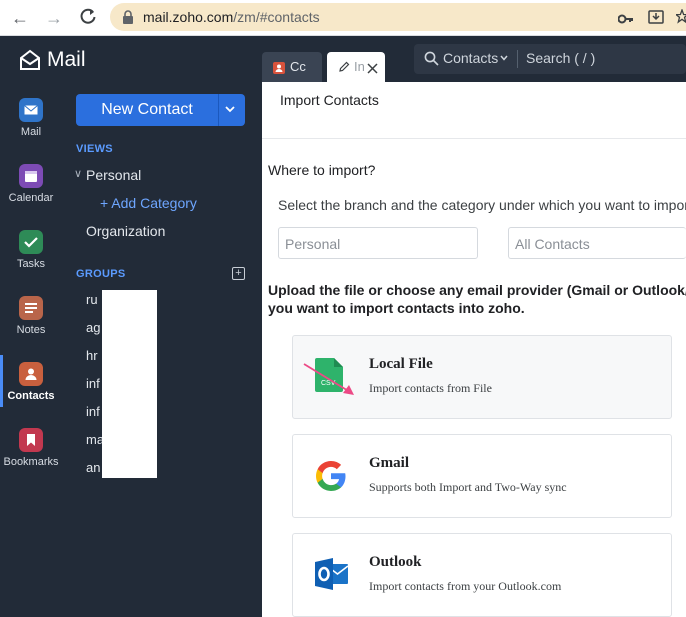 The width and height of the screenshot is (686, 617). What do you see at coordinates (389, 463) in the screenshot?
I see `option-title: Gmail` at bounding box center [389, 463].